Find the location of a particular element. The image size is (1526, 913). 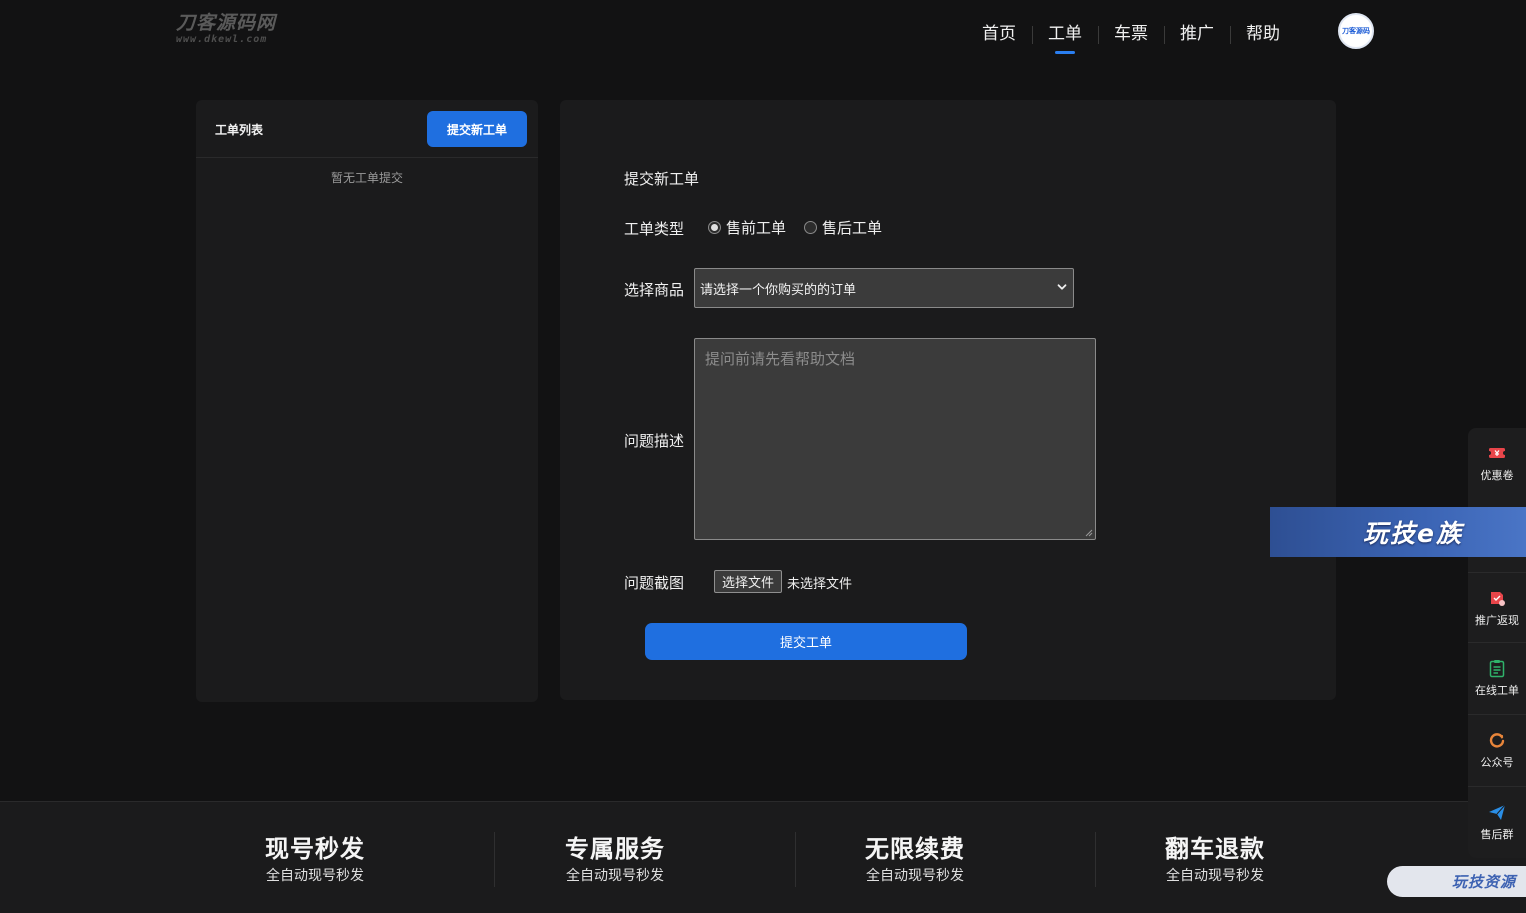

resize-grip-icon is located at coordinates (1089, 533).